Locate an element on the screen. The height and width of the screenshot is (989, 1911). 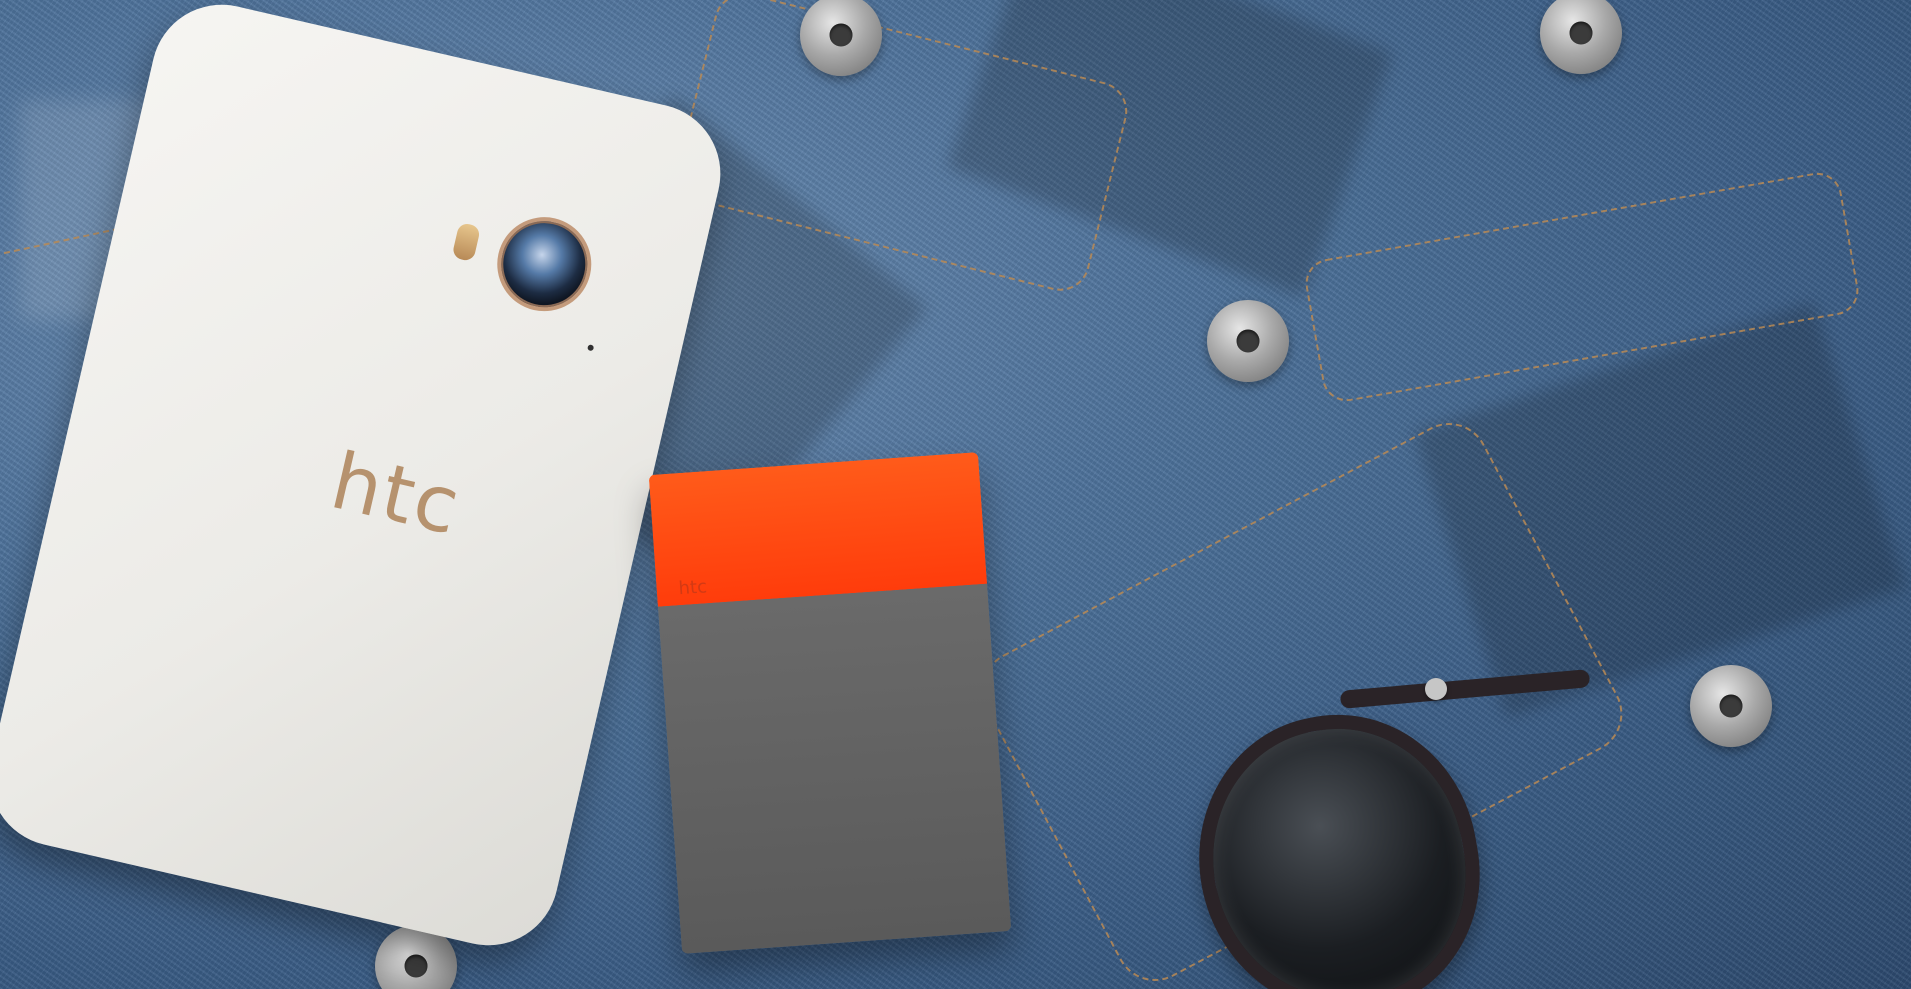
sunglasses-rivet is located at coordinates (1436, 689).